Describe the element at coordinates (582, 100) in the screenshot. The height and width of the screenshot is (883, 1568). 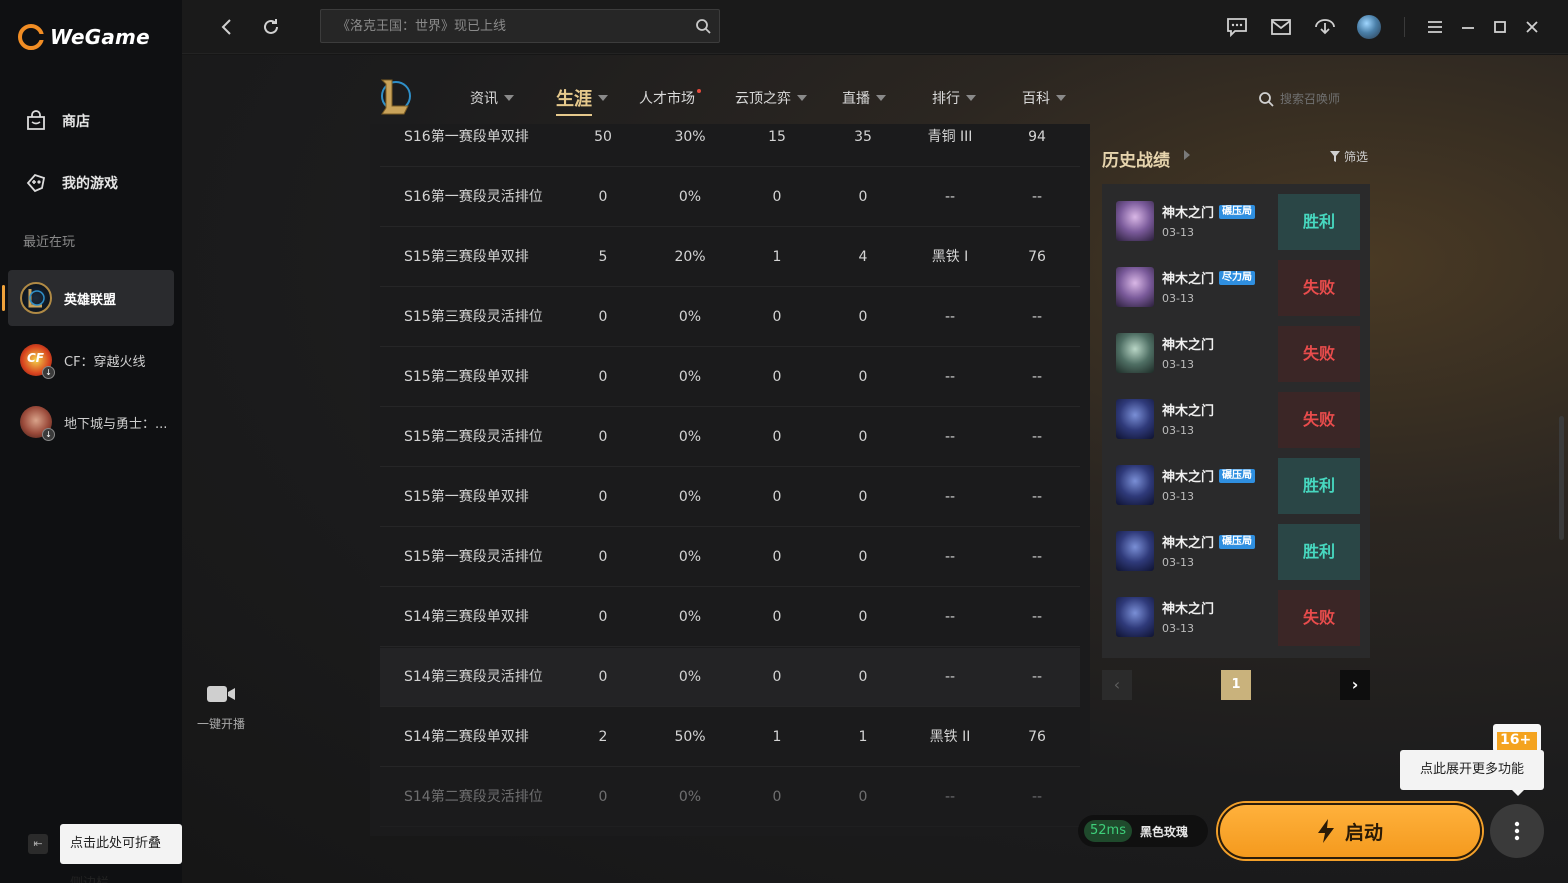
I see `tab-career: 生涯` at that location.